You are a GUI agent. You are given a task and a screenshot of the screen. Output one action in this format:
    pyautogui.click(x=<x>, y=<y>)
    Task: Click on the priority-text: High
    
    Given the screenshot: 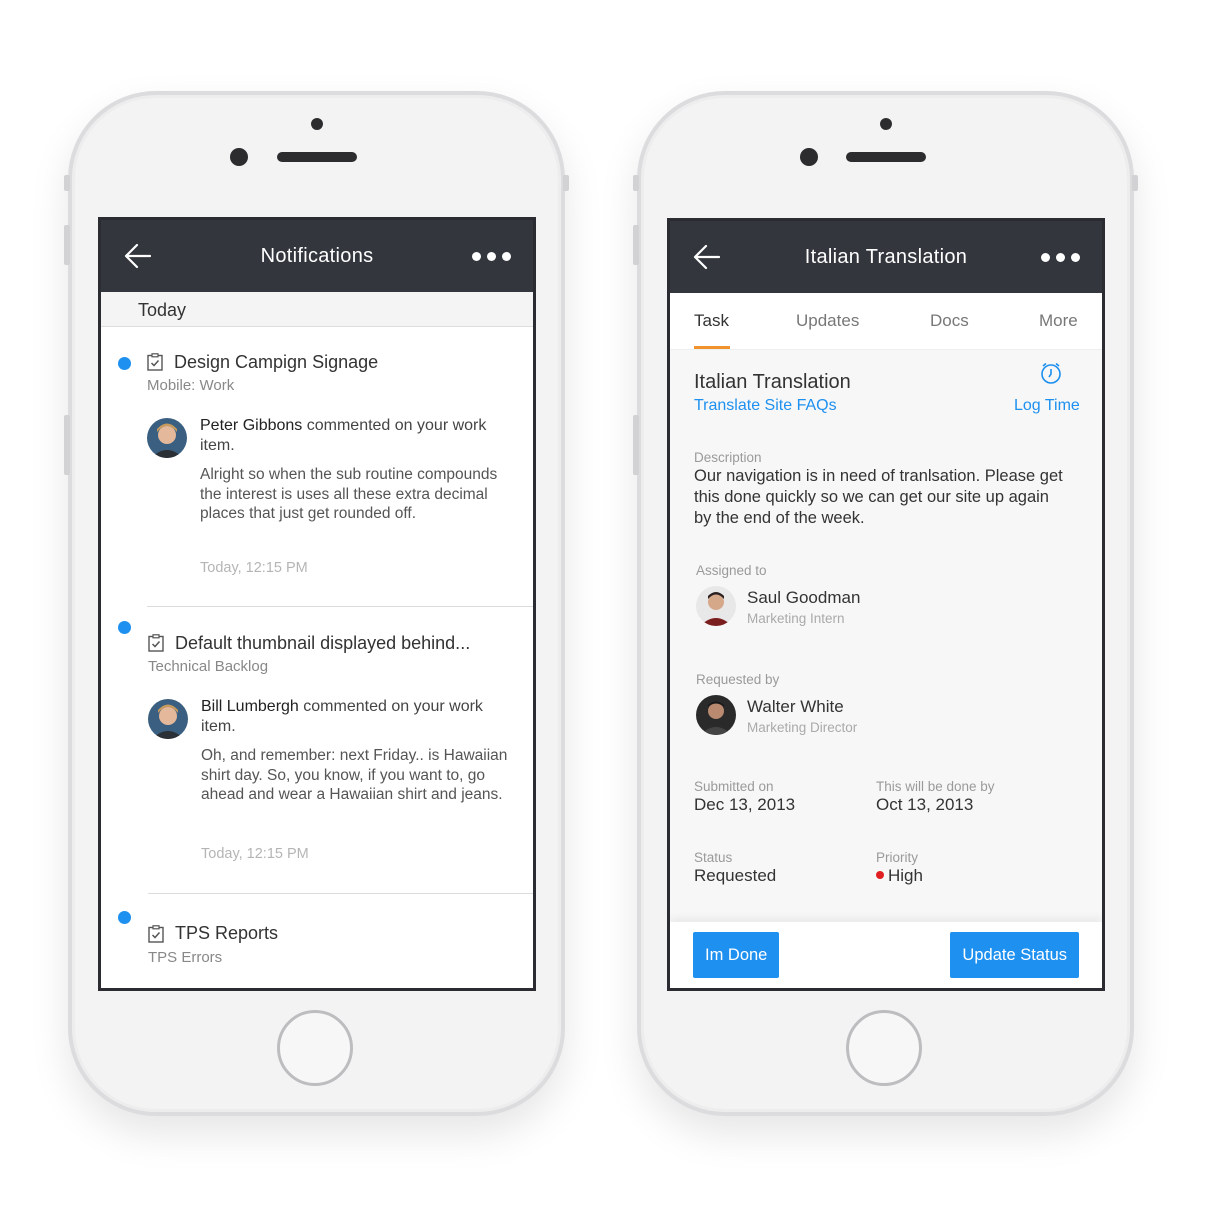 What is the action you would take?
    pyautogui.click(x=905, y=875)
    